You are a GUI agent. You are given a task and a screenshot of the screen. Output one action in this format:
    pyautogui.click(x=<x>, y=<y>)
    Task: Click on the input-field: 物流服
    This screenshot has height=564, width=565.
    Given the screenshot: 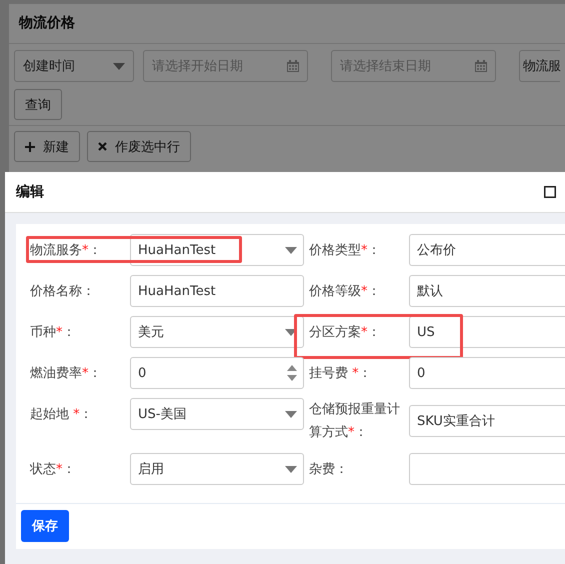 What is the action you would take?
    pyautogui.click(x=539, y=66)
    